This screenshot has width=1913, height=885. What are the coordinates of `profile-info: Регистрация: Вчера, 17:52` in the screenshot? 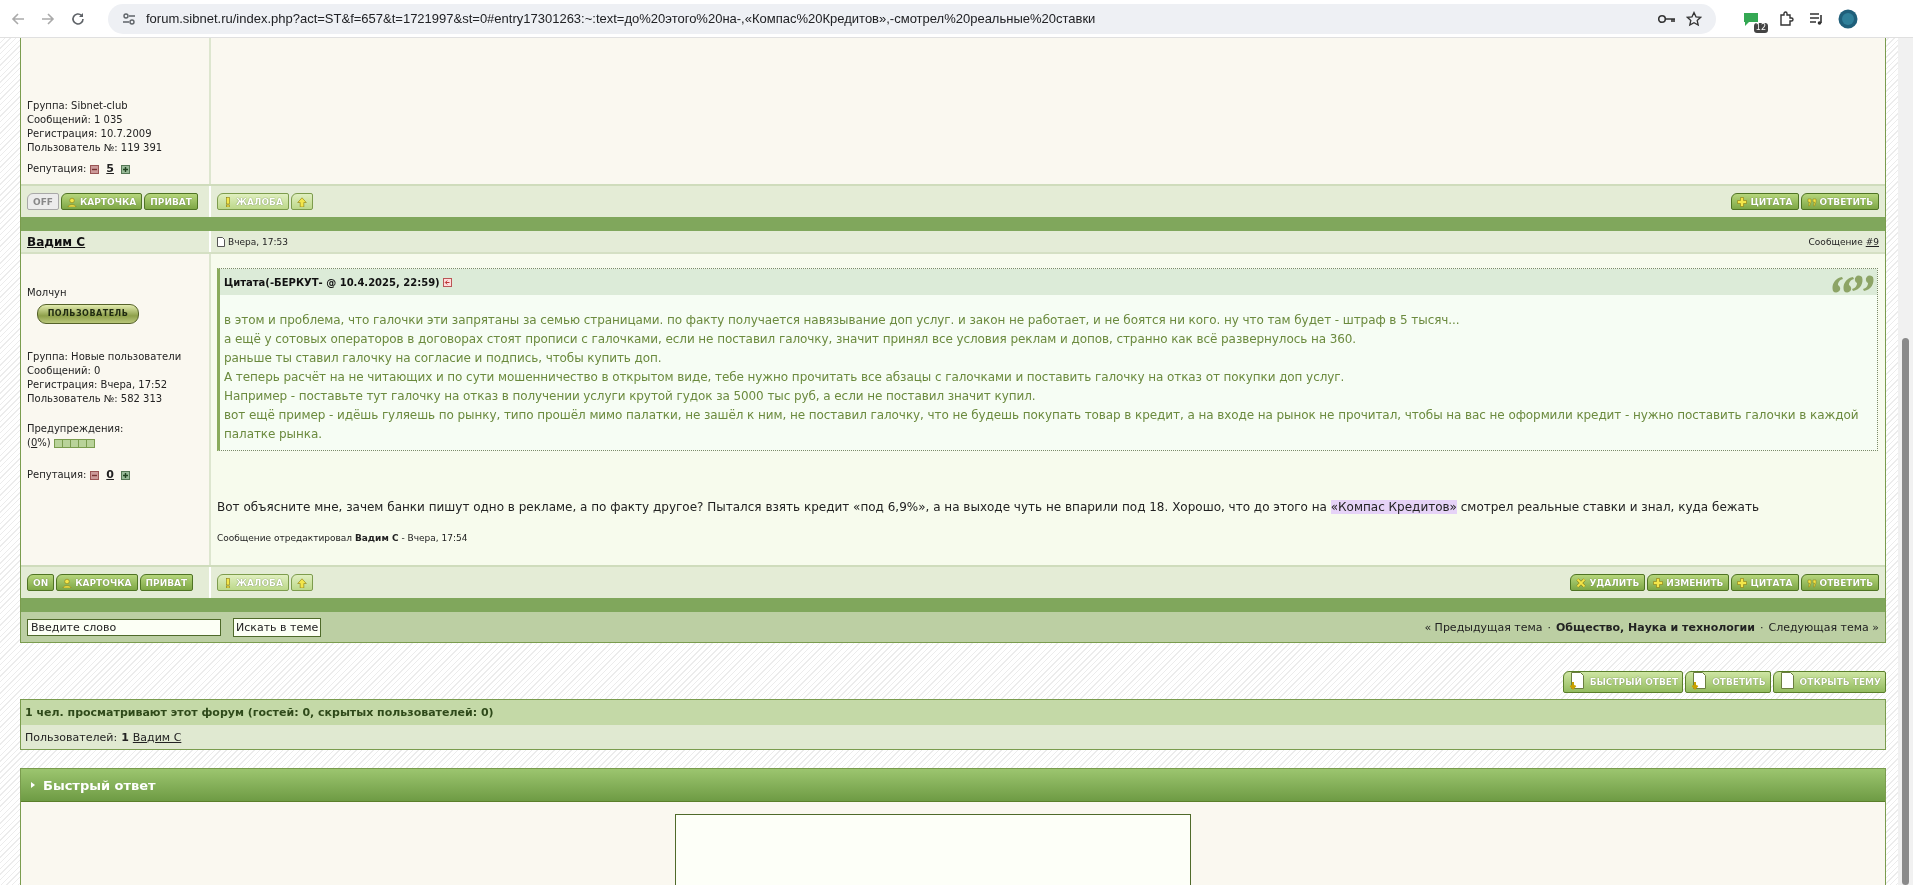 It's located at (98, 385).